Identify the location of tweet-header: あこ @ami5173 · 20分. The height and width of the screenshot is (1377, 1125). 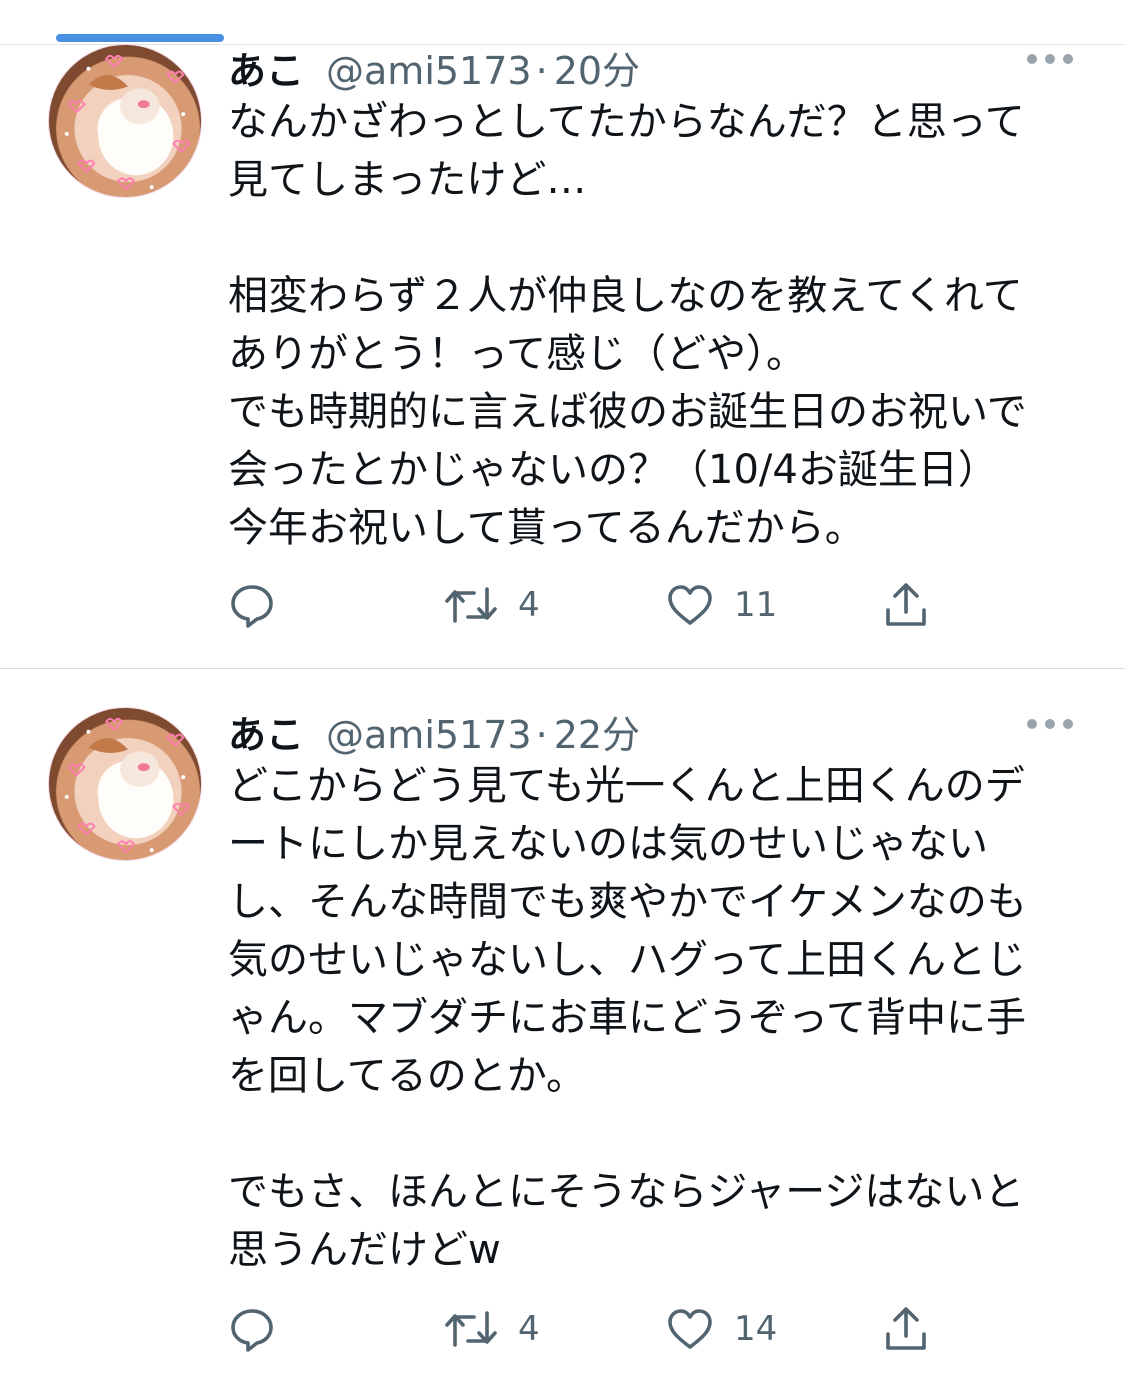
(434, 66).